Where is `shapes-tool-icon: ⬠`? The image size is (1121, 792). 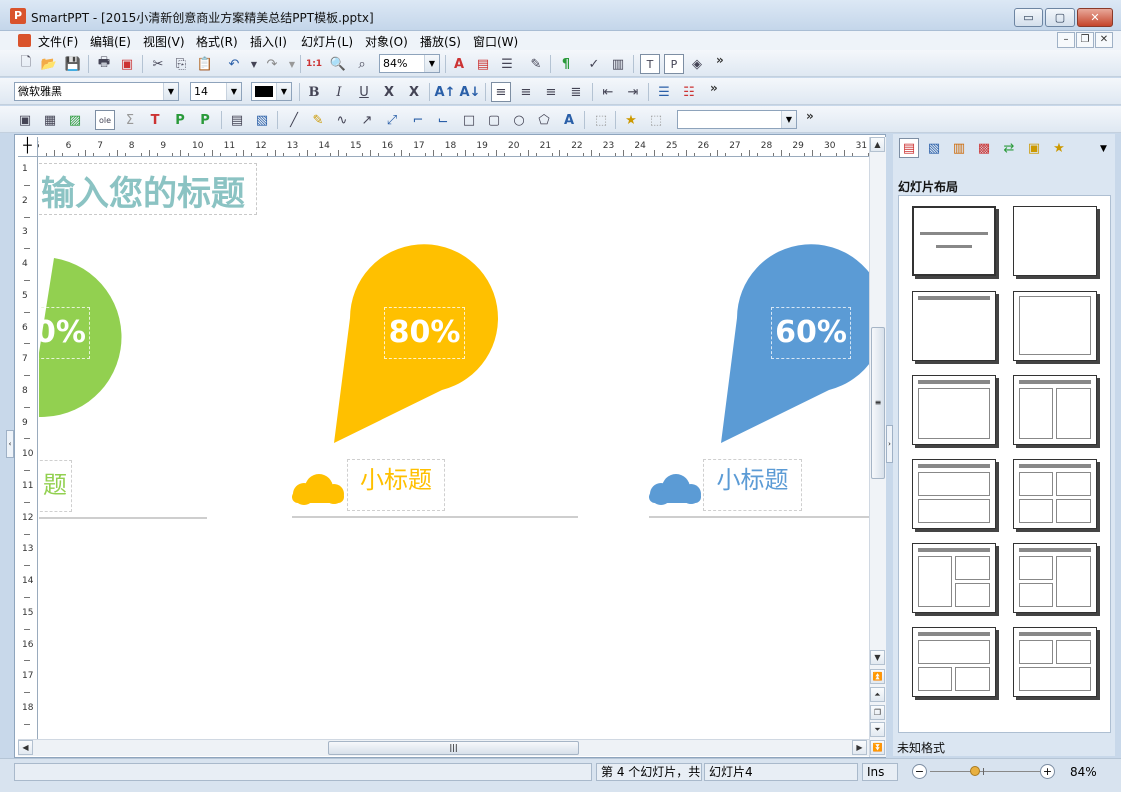 shapes-tool-icon: ⬠ is located at coordinates (544, 120).